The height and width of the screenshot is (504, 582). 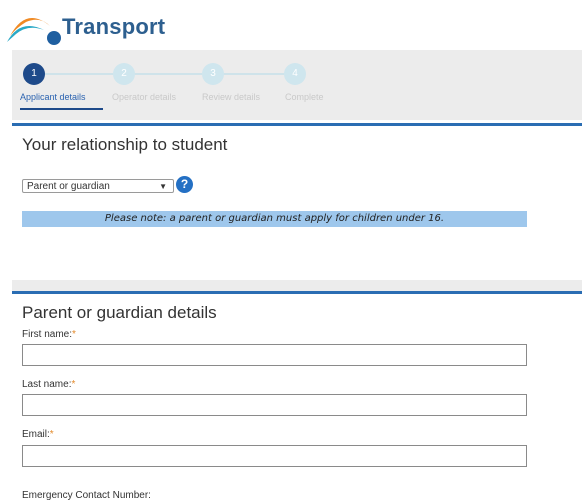 What do you see at coordinates (144, 97) in the screenshot?
I see `step-2-label: Operator details` at bounding box center [144, 97].